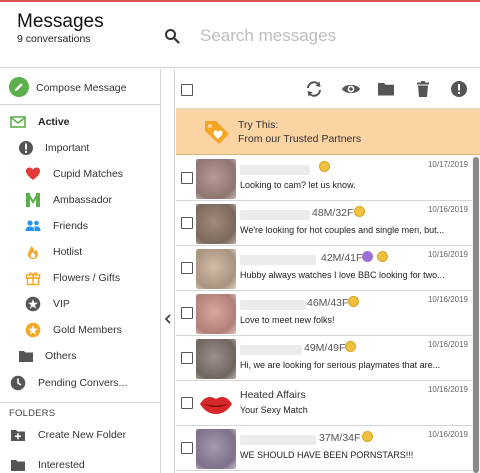 This screenshot has width=480, height=473. I want to click on page-title: Messages, so click(60, 21).